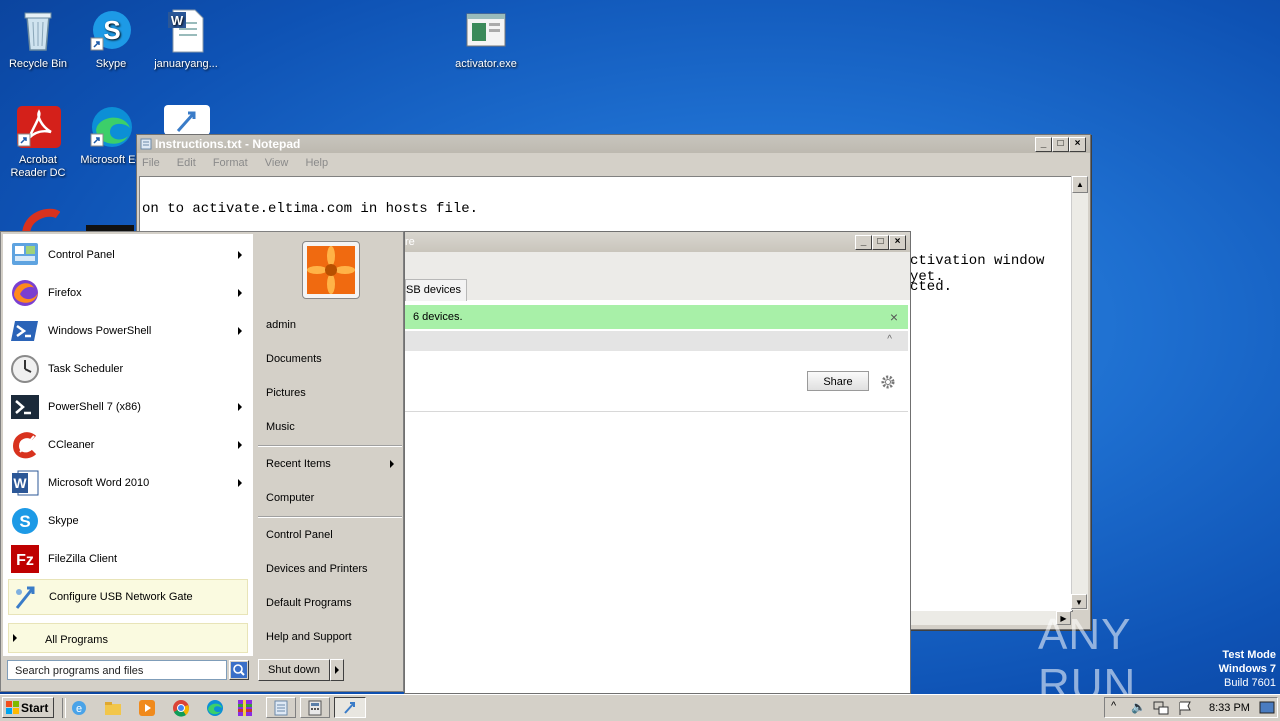 Image resolution: width=1280 pixels, height=721 pixels. Describe the element at coordinates (880, 242) in the screenshot. I see `usb-maximize-button: □` at that location.